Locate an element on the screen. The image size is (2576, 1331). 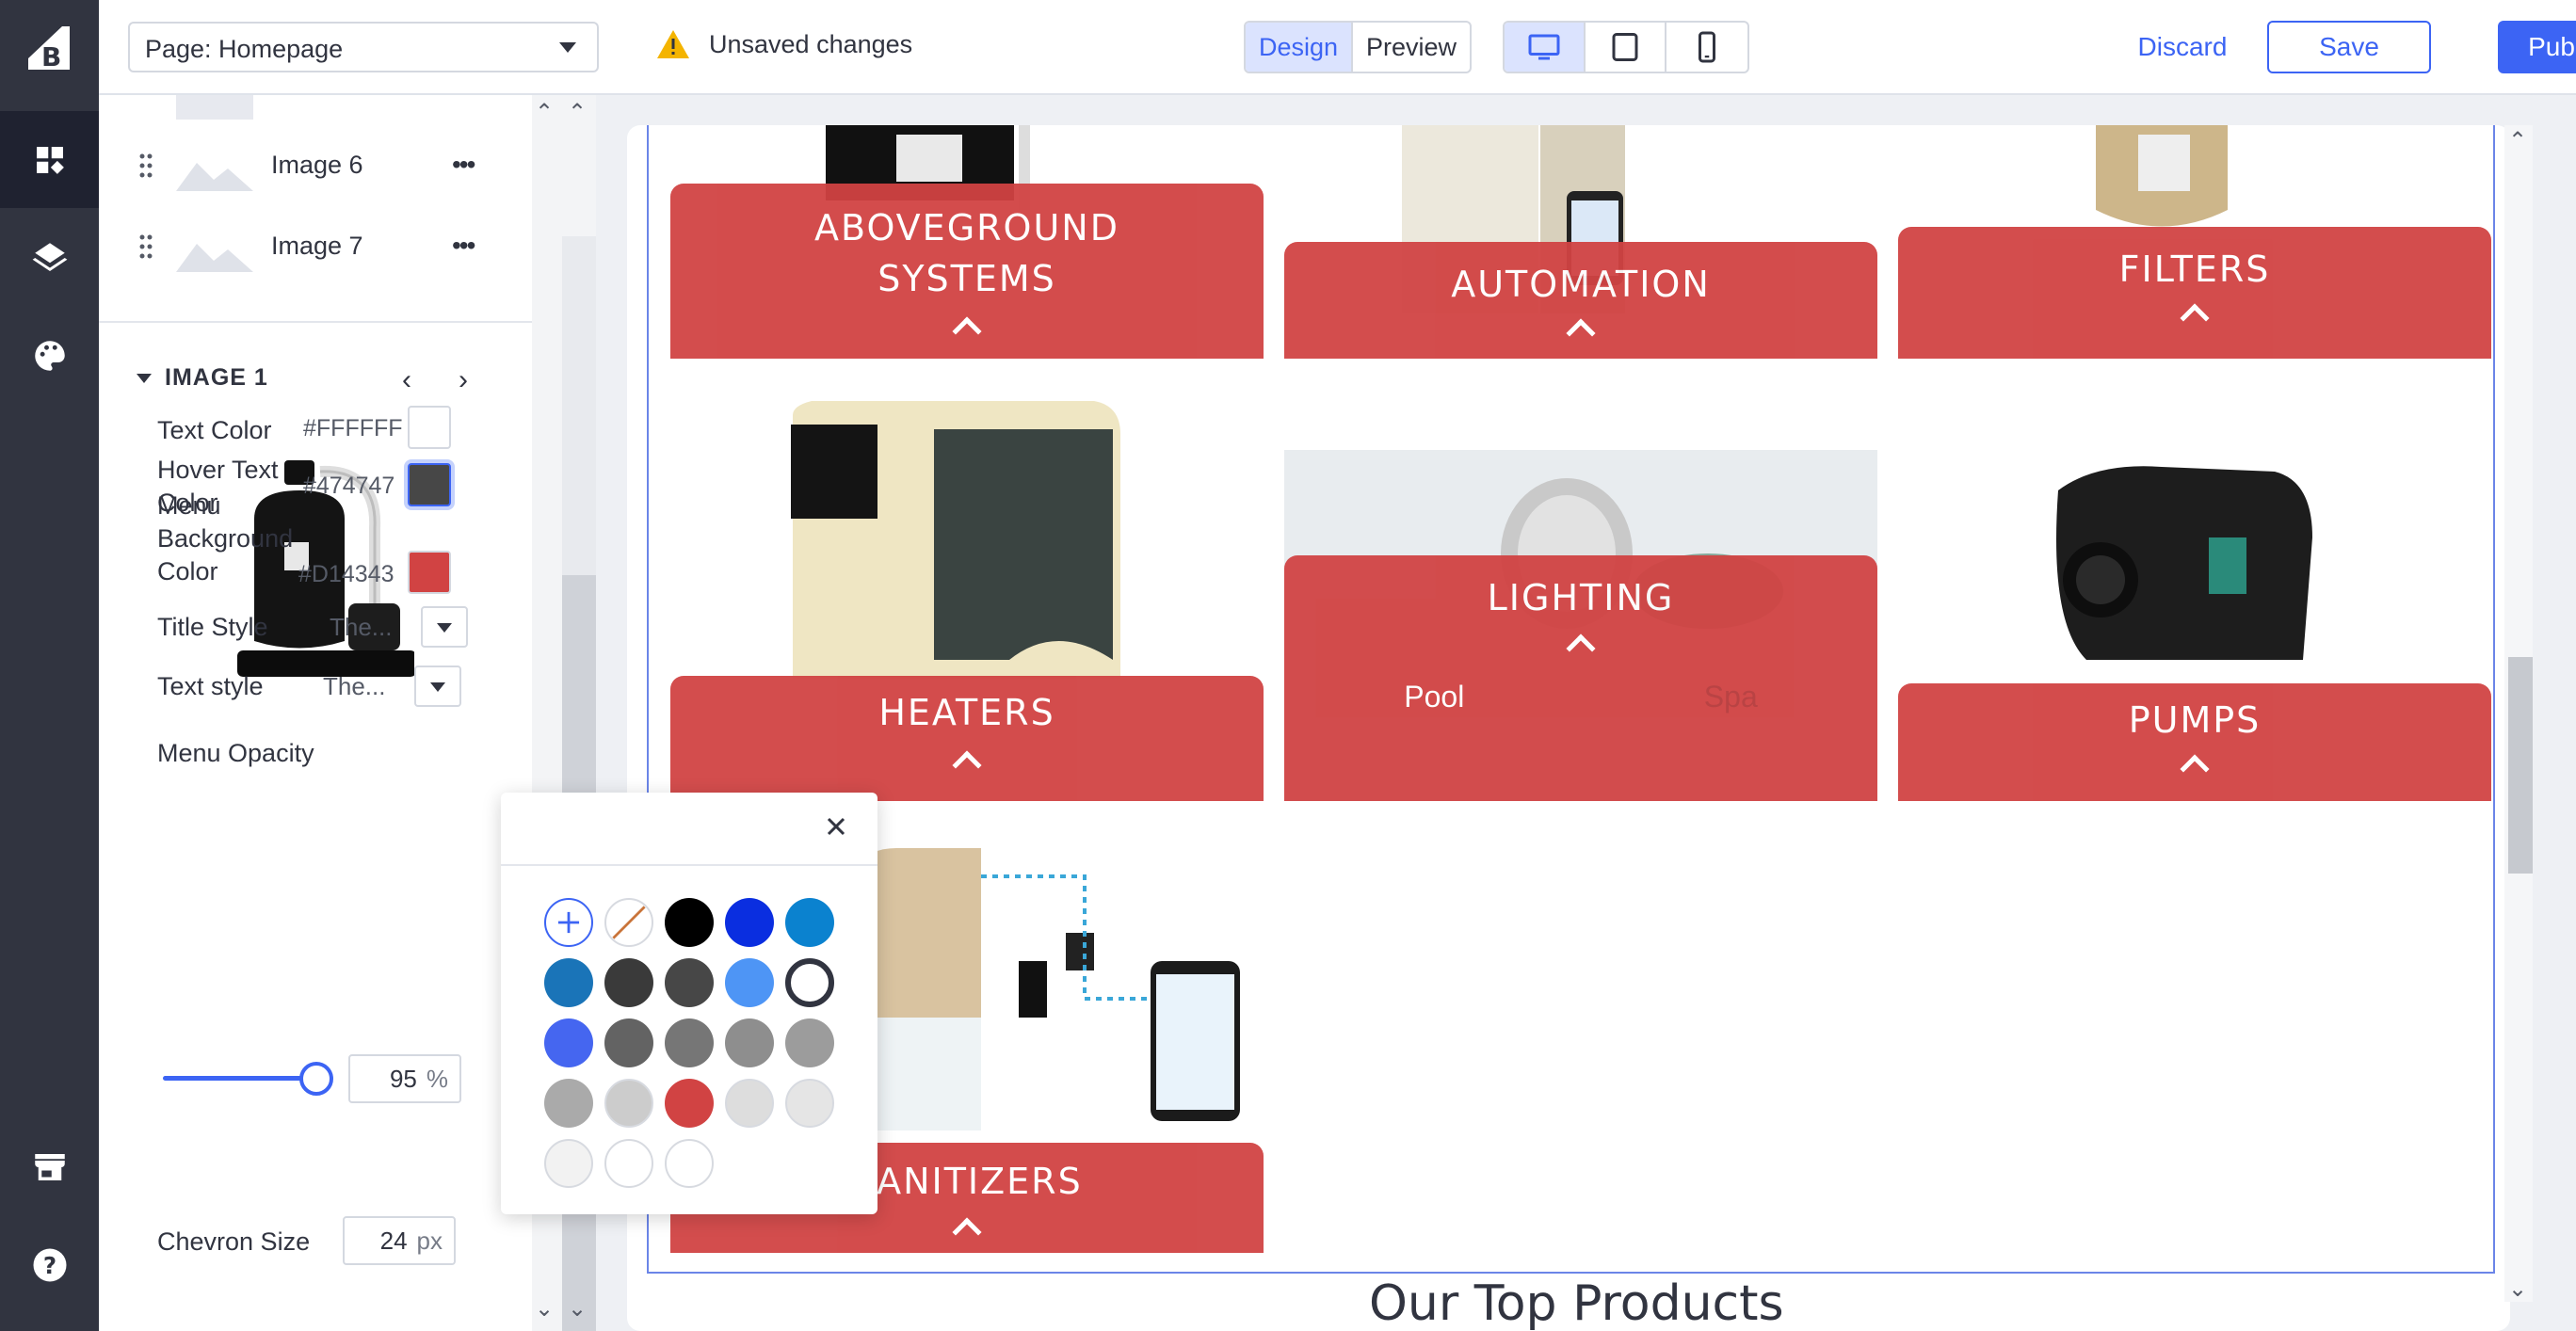
color-swatch-grid is located at coordinates (689, 1043).